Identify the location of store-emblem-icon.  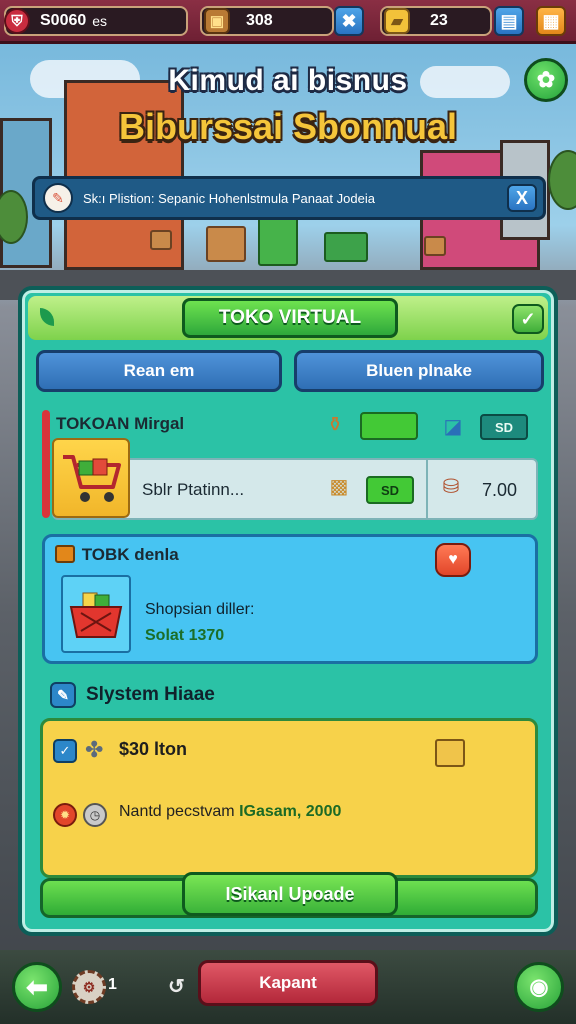
(65, 554).